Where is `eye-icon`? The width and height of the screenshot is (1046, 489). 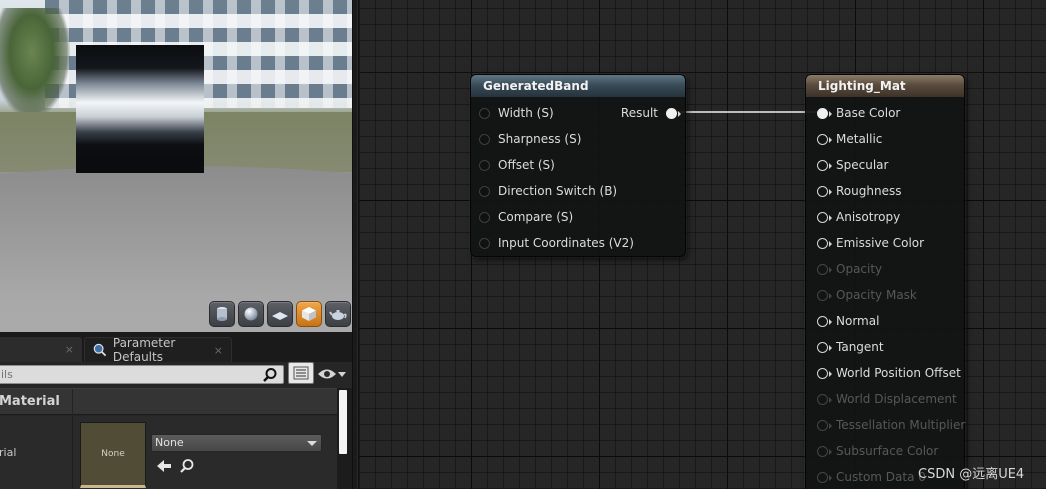
eye-icon is located at coordinates (327, 374).